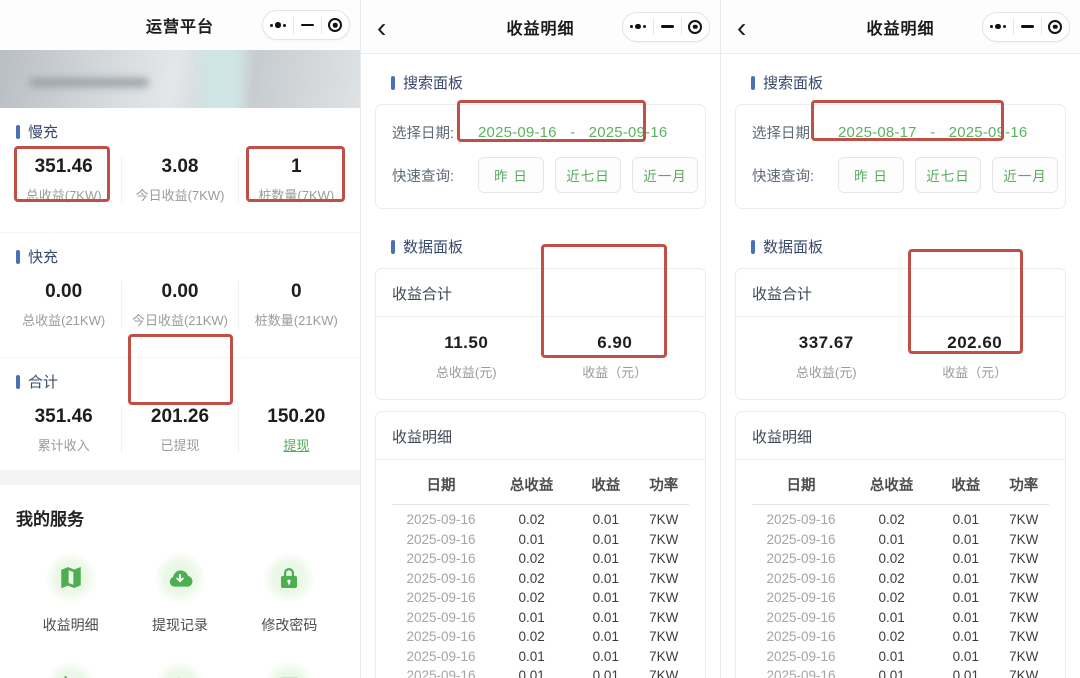  Describe the element at coordinates (296, 195) in the screenshot. I see `stat-label: 桩数量(7KW)` at that location.